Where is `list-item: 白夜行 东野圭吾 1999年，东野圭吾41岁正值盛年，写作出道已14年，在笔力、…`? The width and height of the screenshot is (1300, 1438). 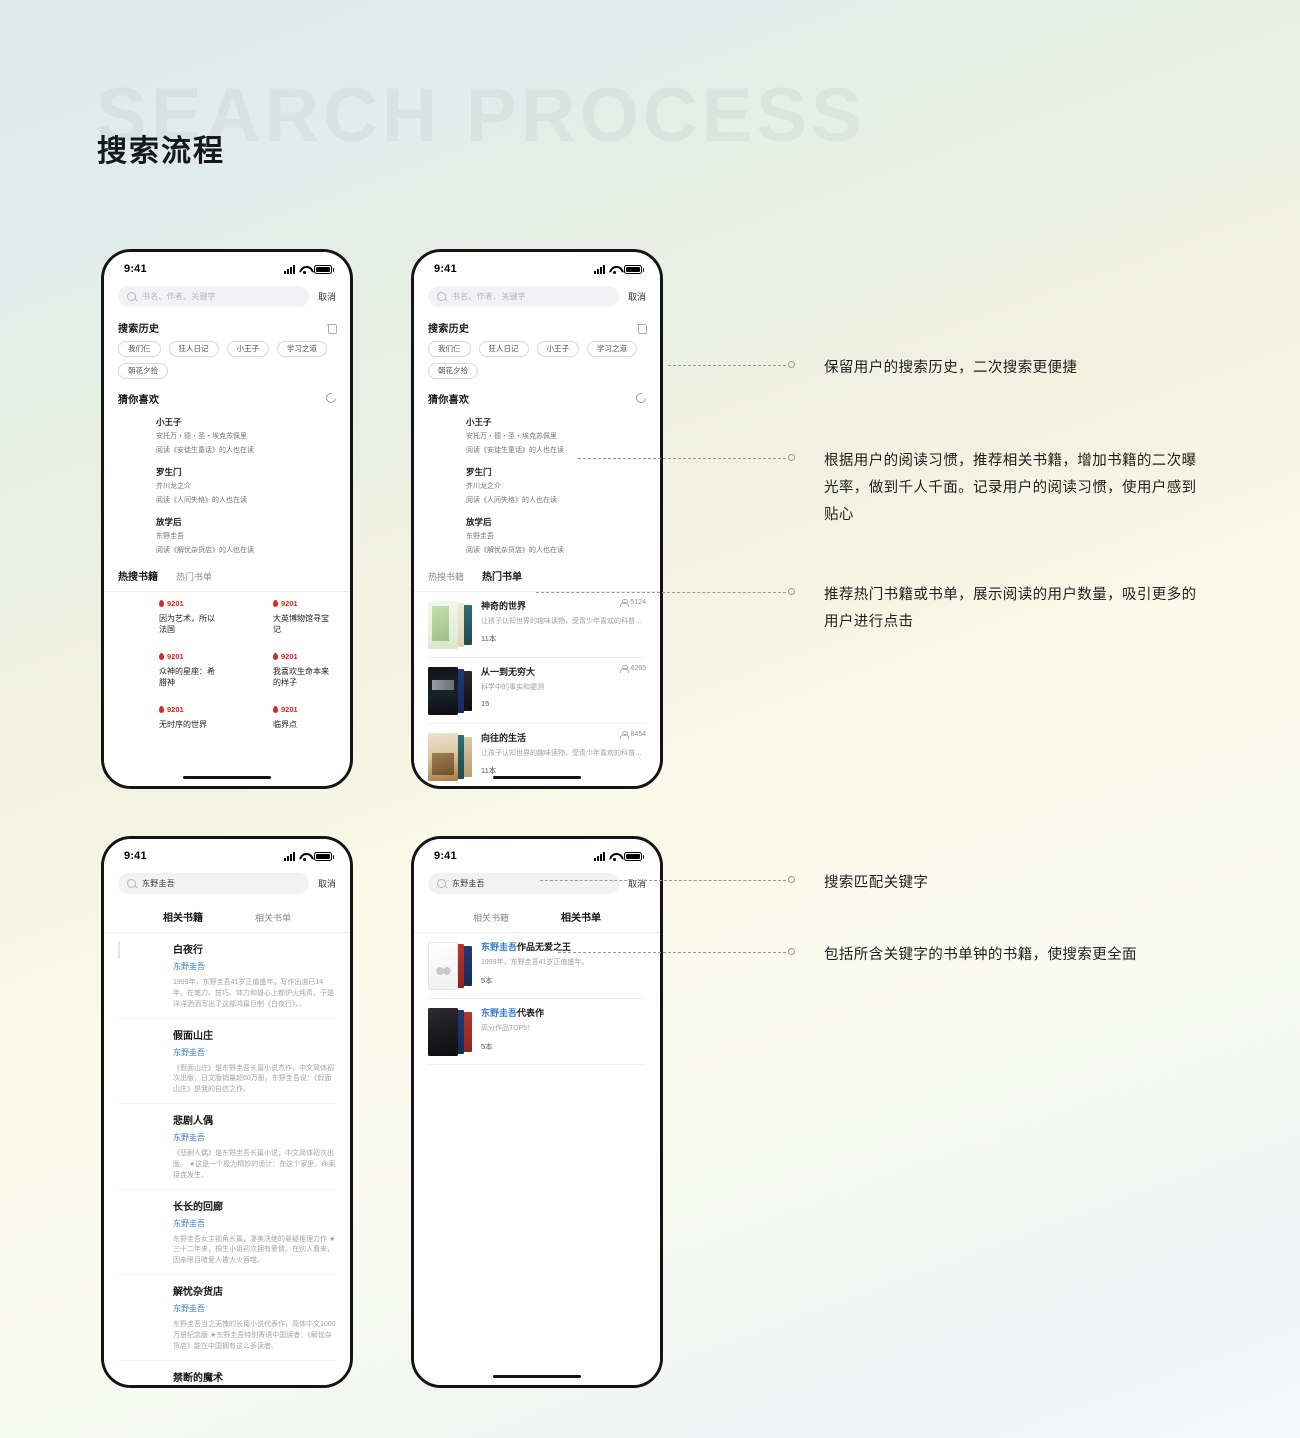
list-item: 白夜行 东野圭吾 1999年，东野圭吾41岁正值盛年，写作出道已14年，在笔力、… is located at coordinates (227, 976).